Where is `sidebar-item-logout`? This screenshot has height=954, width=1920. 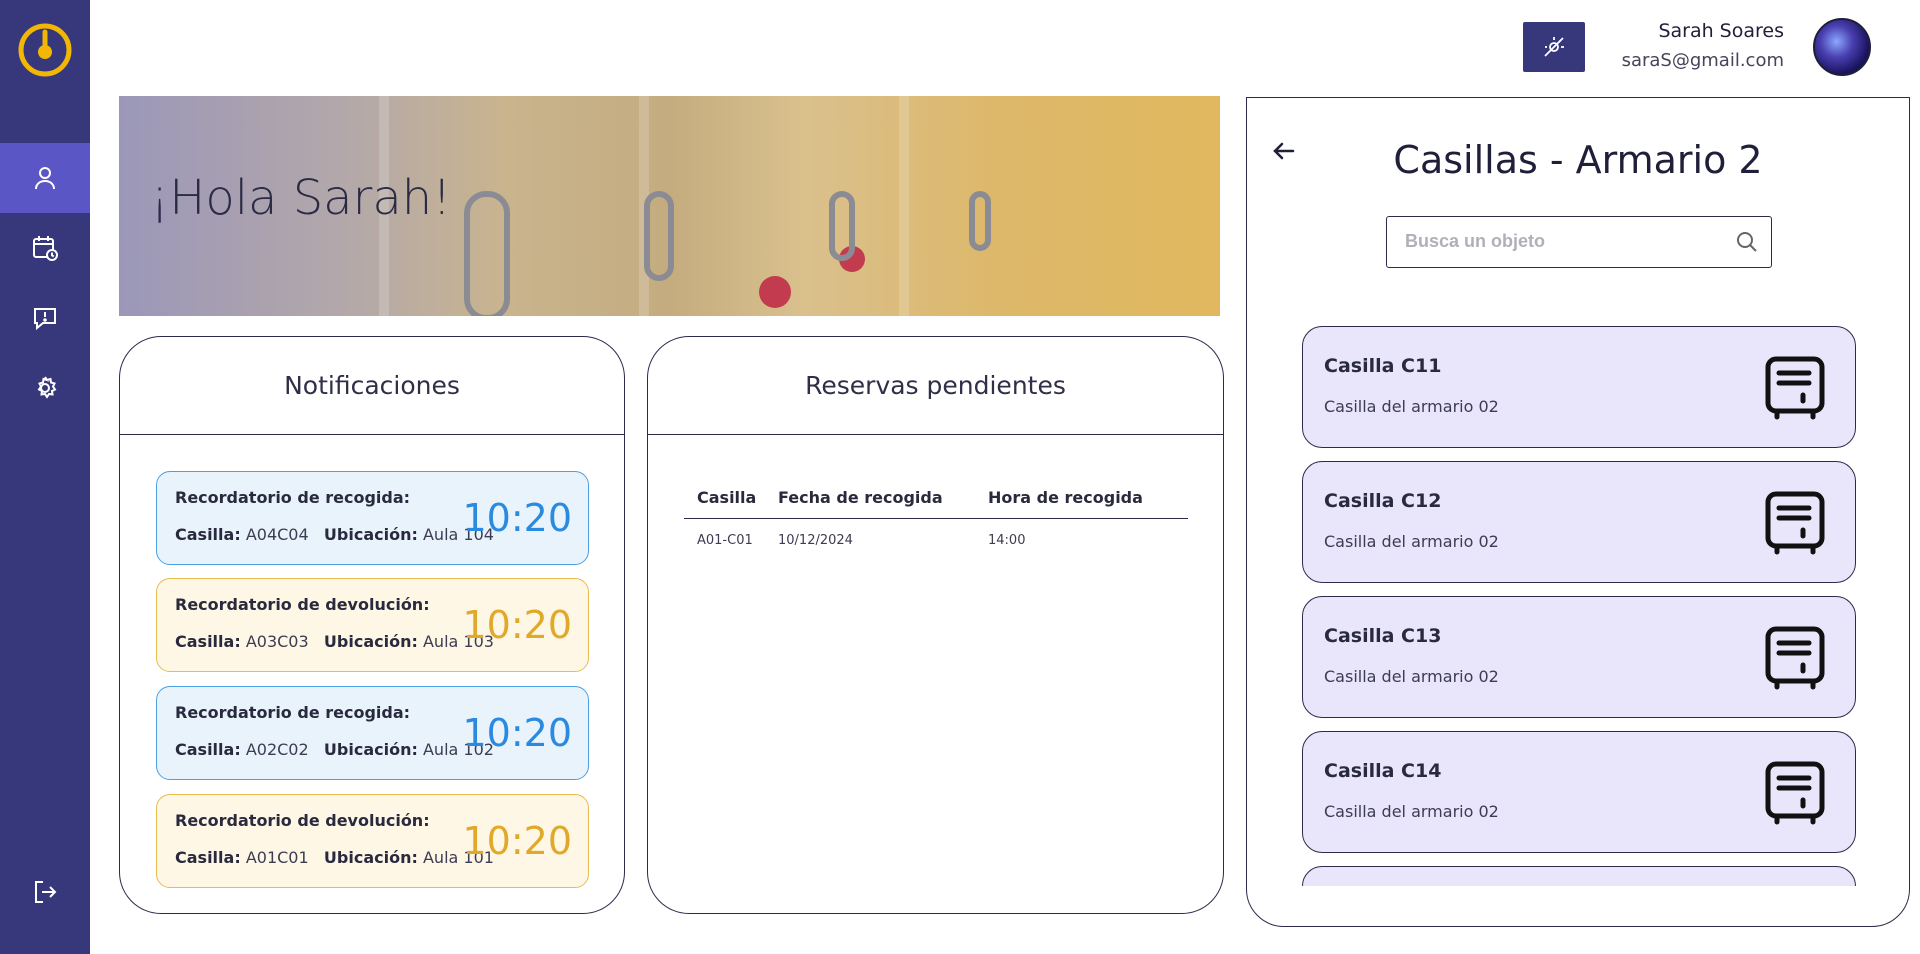
sidebar-item-logout is located at coordinates (45, 892).